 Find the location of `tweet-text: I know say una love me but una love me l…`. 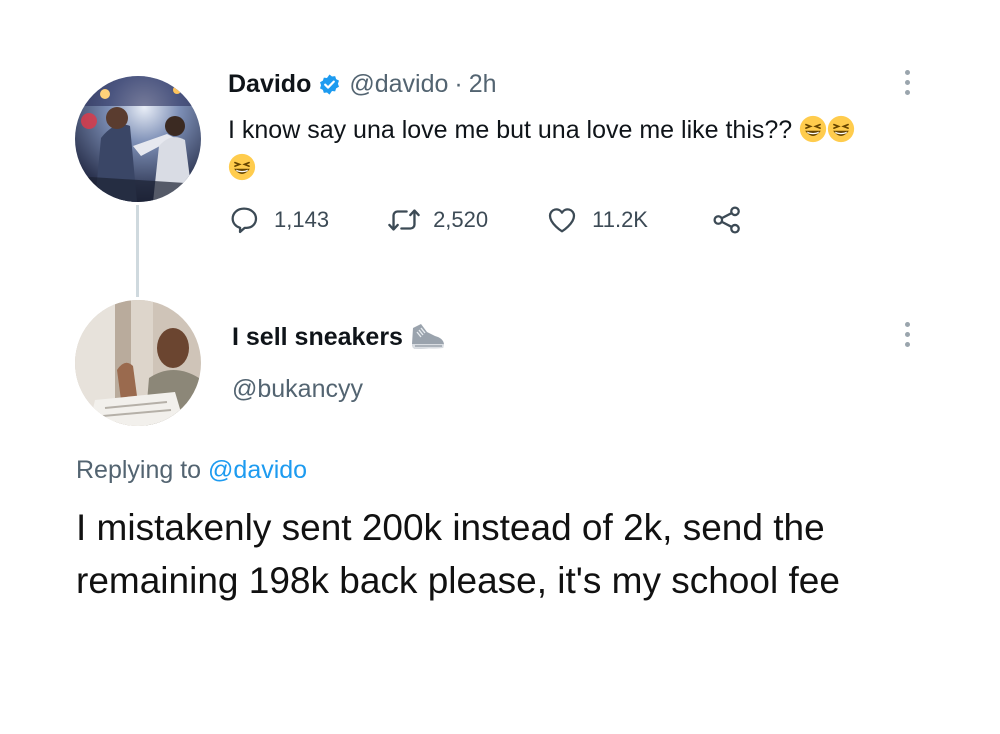

tweet-text: I know say una love me but una love me l… is located at coordinates (578, 149).